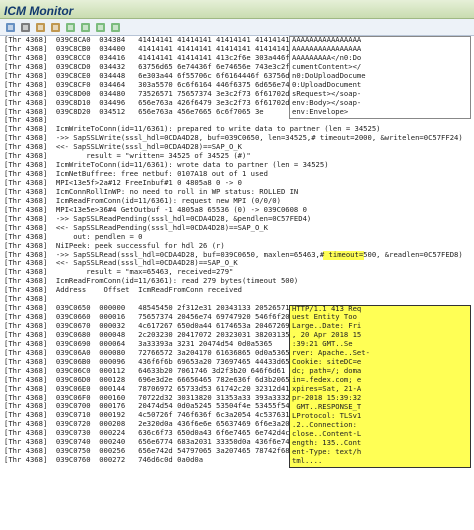 This screenshot has height=530, width=474. I want to click on scroll-down-icon, so click(100, 27).